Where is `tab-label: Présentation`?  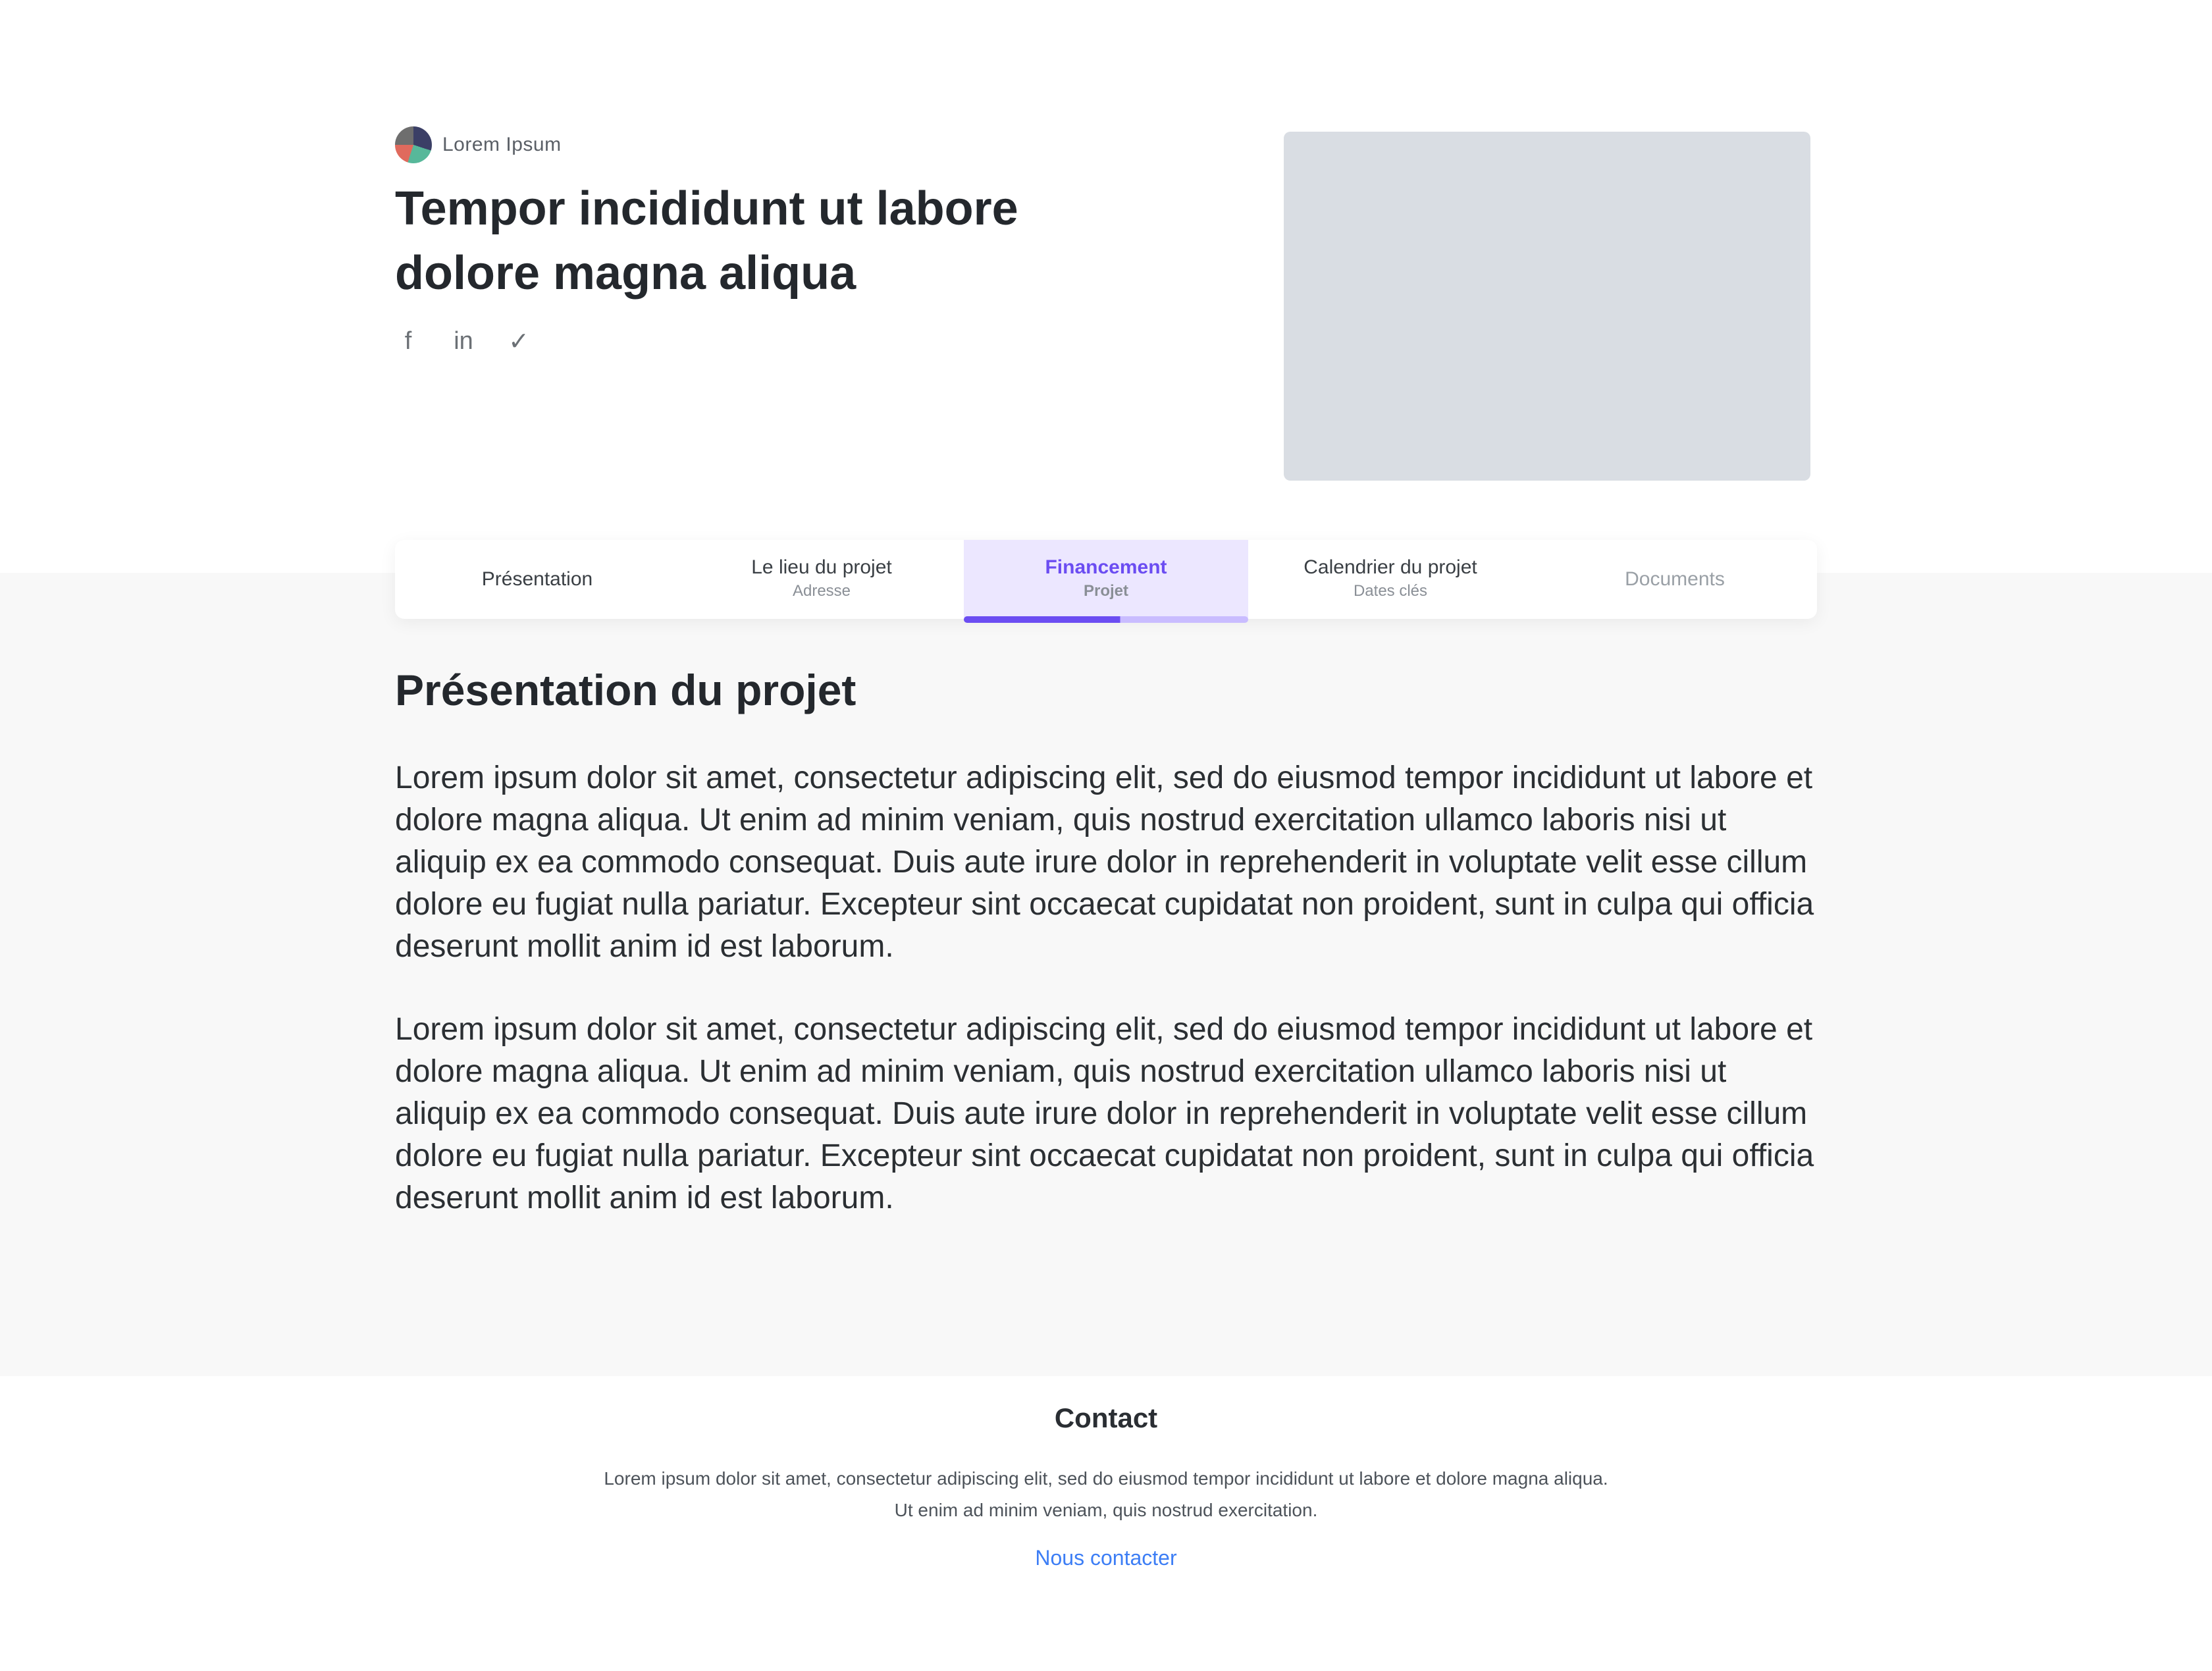
tab-label: Présentation is located at coordinates (537, 579).